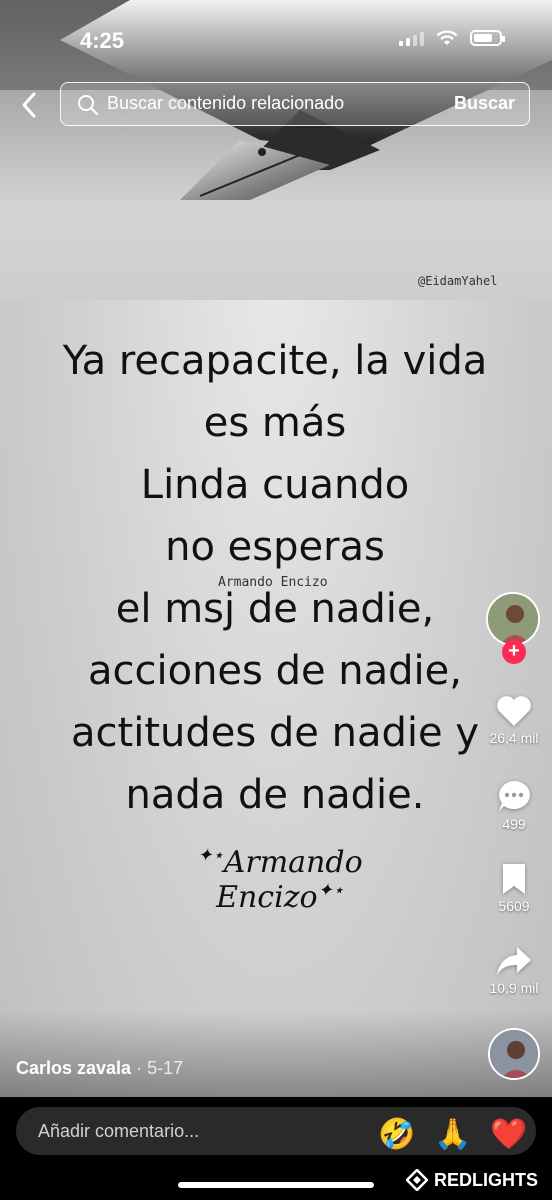  I want to click on overlay-author-name: Armando Encizo, so click(273, 582).